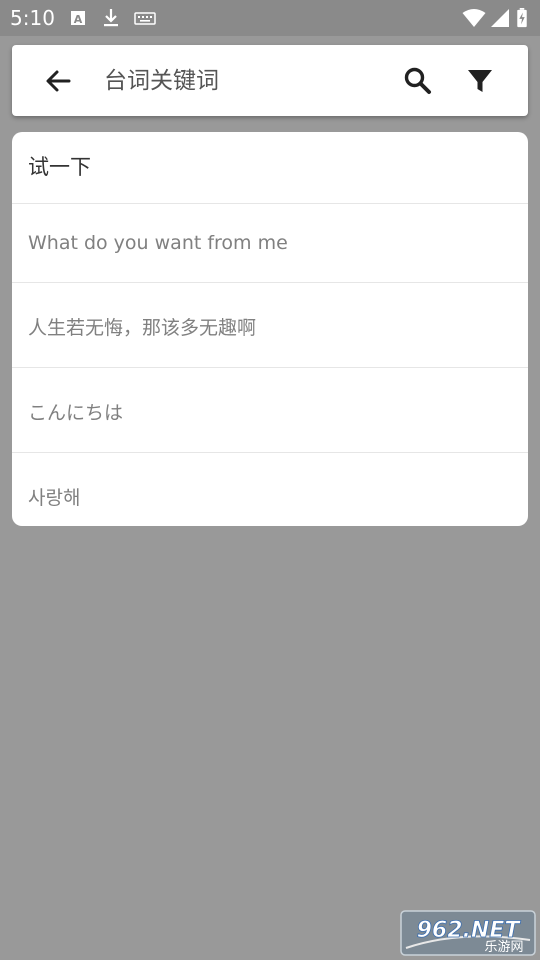 This screenshot has width=540, height=960. Describe the element at coordinates (270, 410) in the screenshot. I see `list-item: こんにちは` at that location.